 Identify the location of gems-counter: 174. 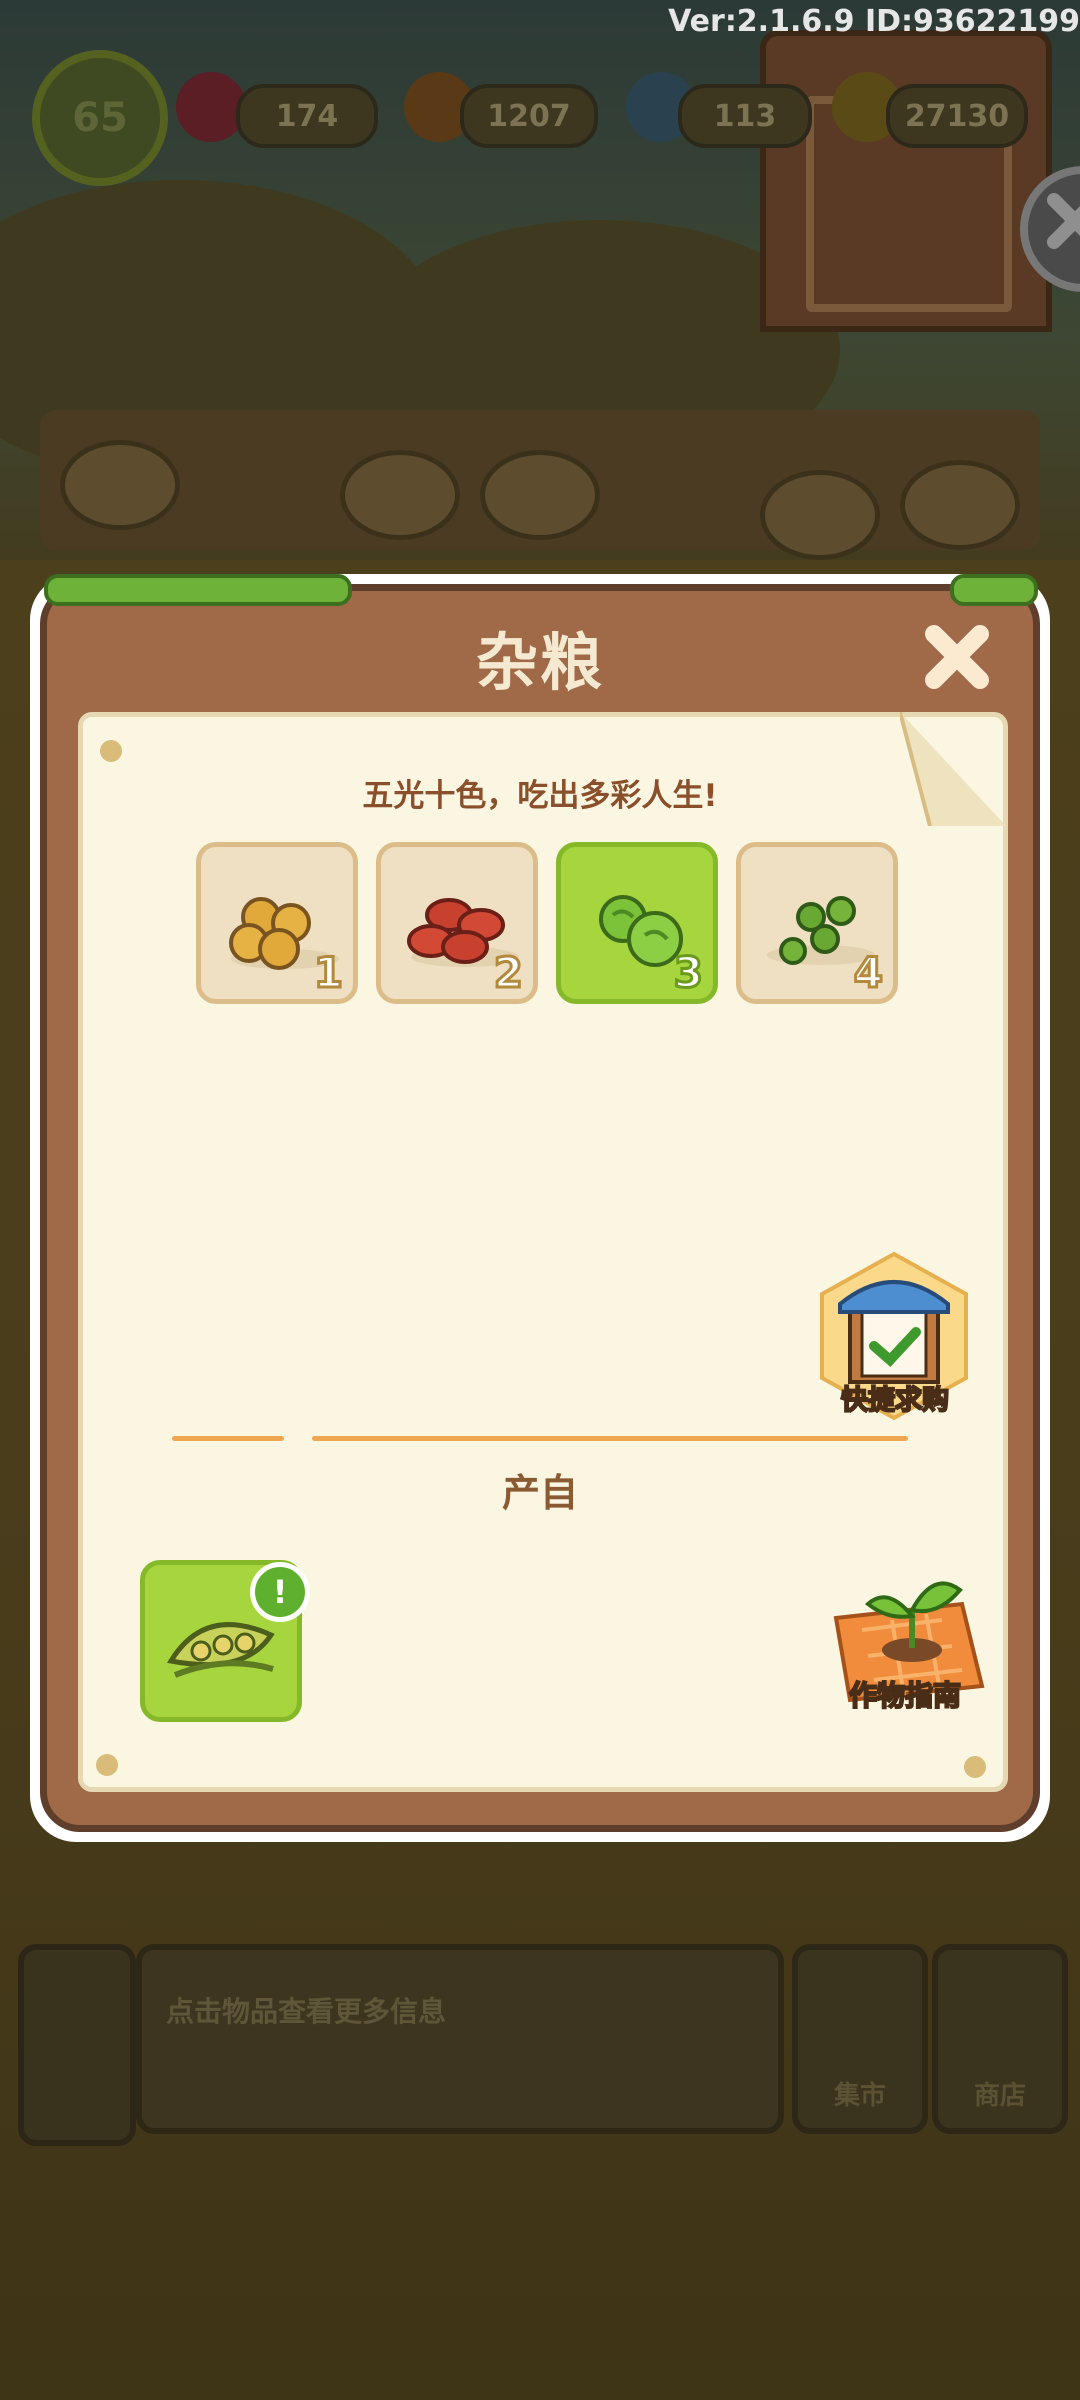
(307, 116).